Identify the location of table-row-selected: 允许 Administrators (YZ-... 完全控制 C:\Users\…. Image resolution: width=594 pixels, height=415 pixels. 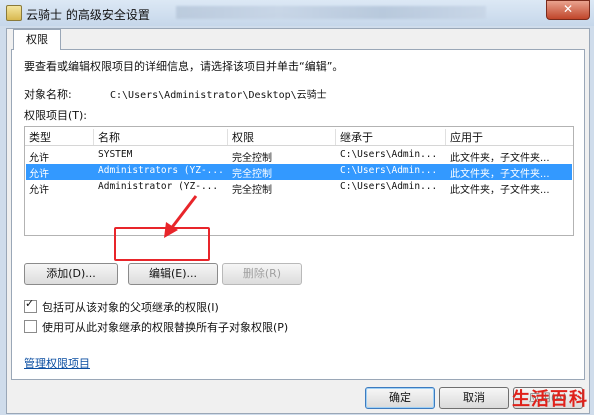
(299, 172).